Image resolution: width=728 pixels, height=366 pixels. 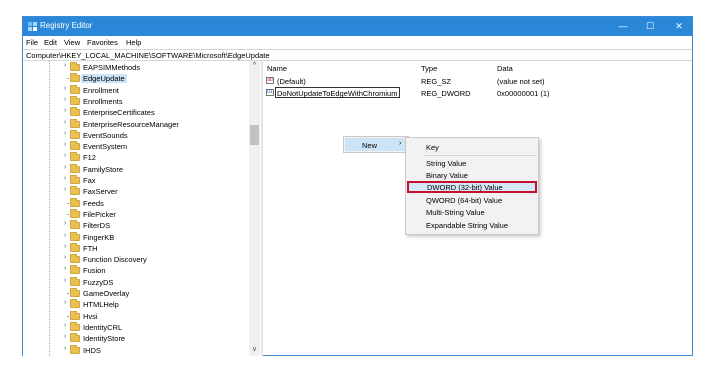 What do you see at coordinates (136, 135) in the screenshot?
I see `tree-item: › EventSounds` at bounding box center [136, 135].